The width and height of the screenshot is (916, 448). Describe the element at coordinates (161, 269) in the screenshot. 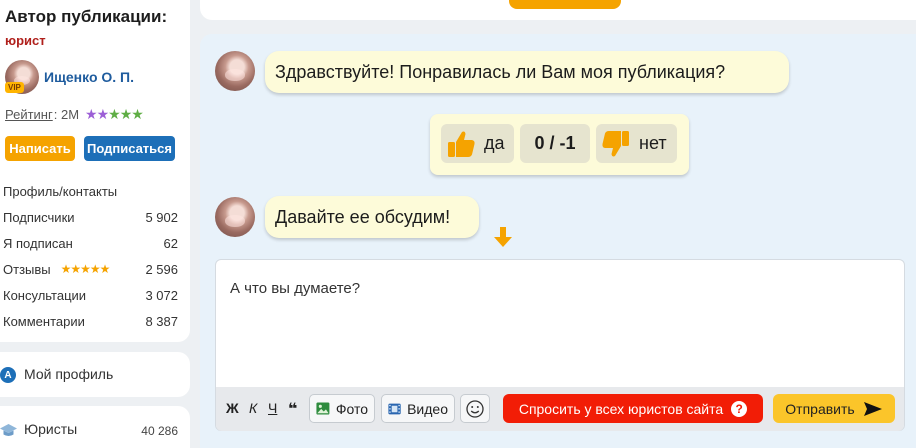

I see `reviews-value: 2 596` at that location.